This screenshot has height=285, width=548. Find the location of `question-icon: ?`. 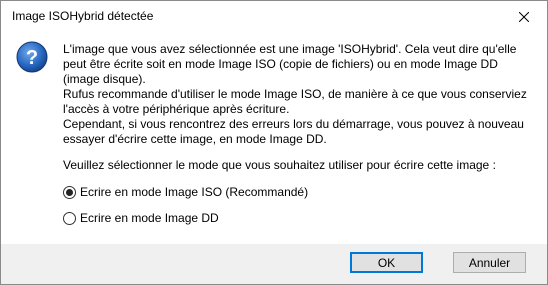

question-icon: ? is located at coordinates (32, 57).